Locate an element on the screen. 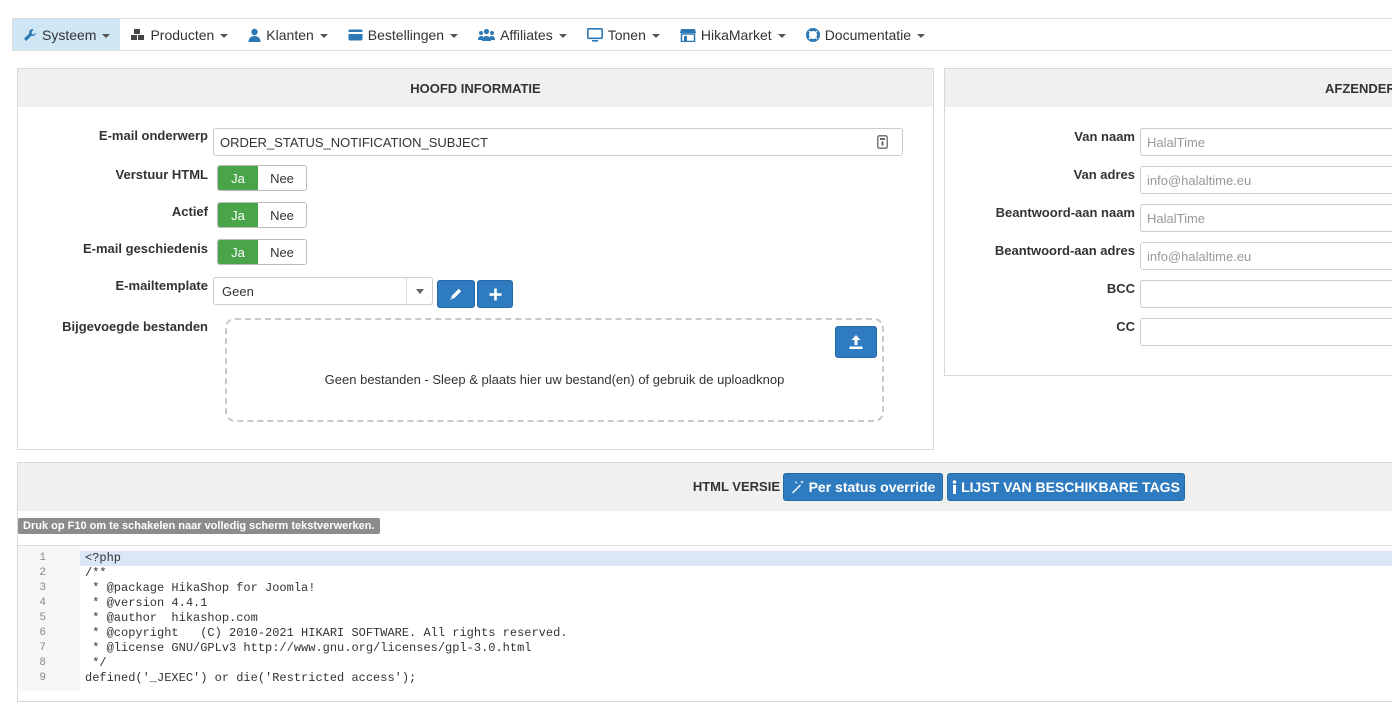  menu-label: Documentatie is located at coordinates (868, 34).